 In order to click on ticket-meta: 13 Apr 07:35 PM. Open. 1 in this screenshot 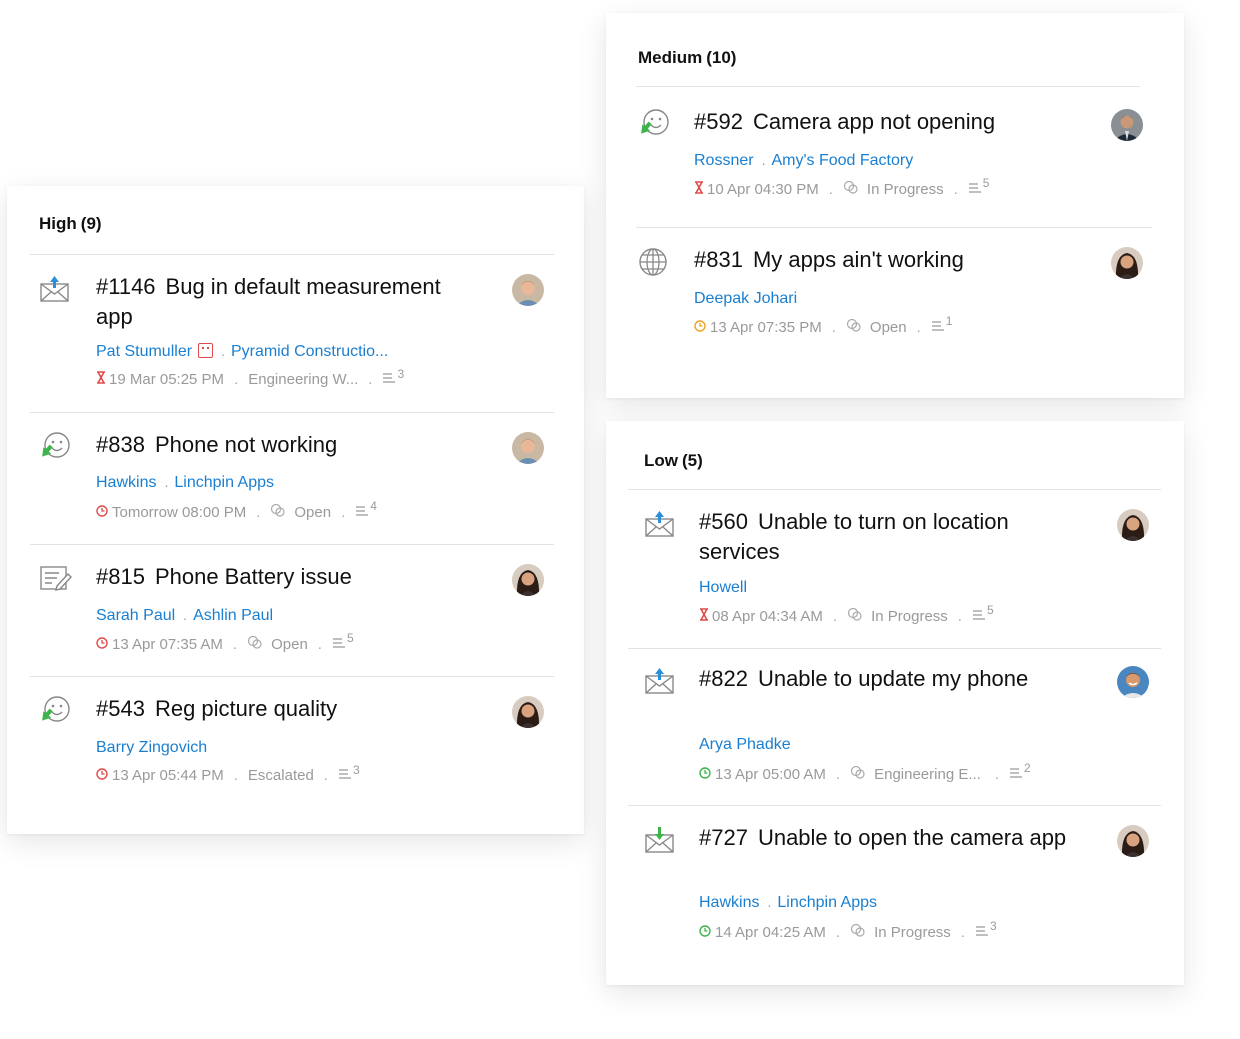, I will do `click(823, 325)`.